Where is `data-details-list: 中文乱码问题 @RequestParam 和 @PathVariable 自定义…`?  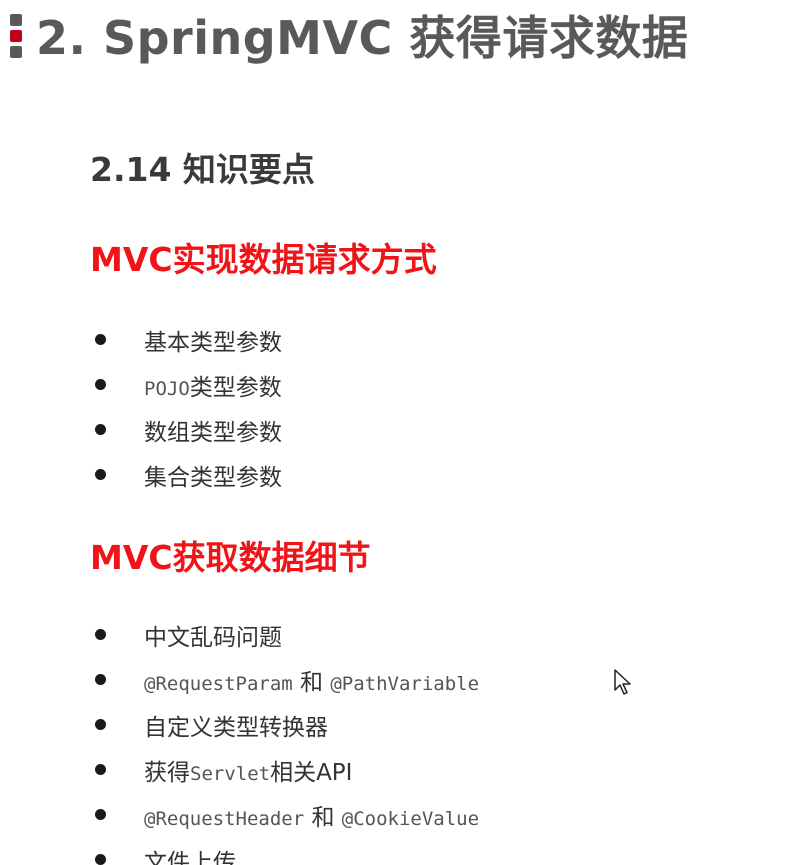 data-details-list: 中文乱码问题 @RequestParam 和 @PathVariable 自定义… is located at coordinates (287, 738).